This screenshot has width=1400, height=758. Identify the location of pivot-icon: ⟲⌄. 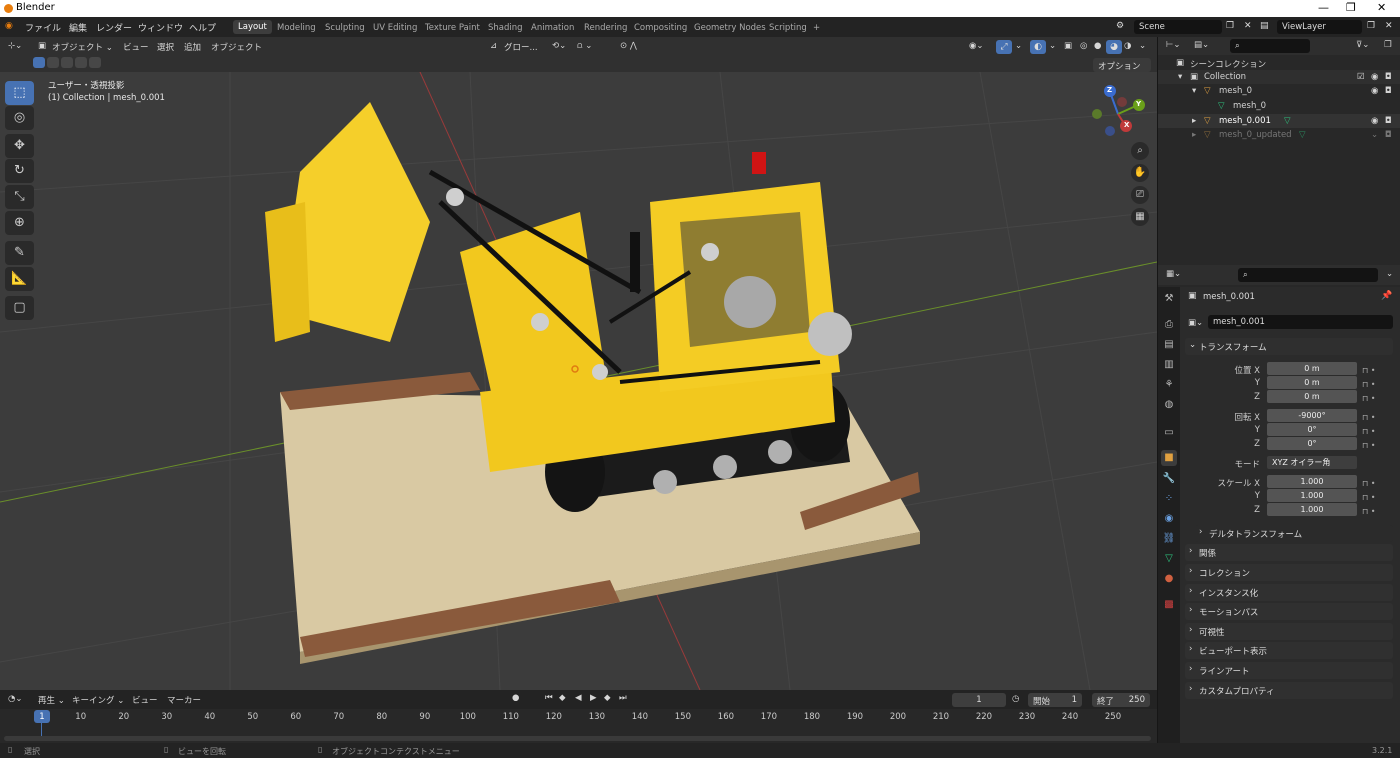
(559, 46).